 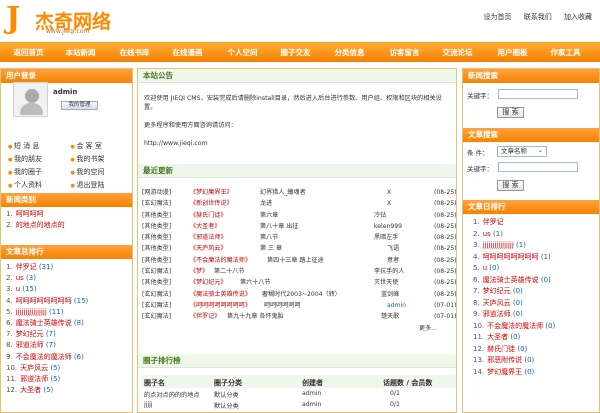 I want to click on list-item: 1. 伴罗记 (31), so click(x=47, y=267).